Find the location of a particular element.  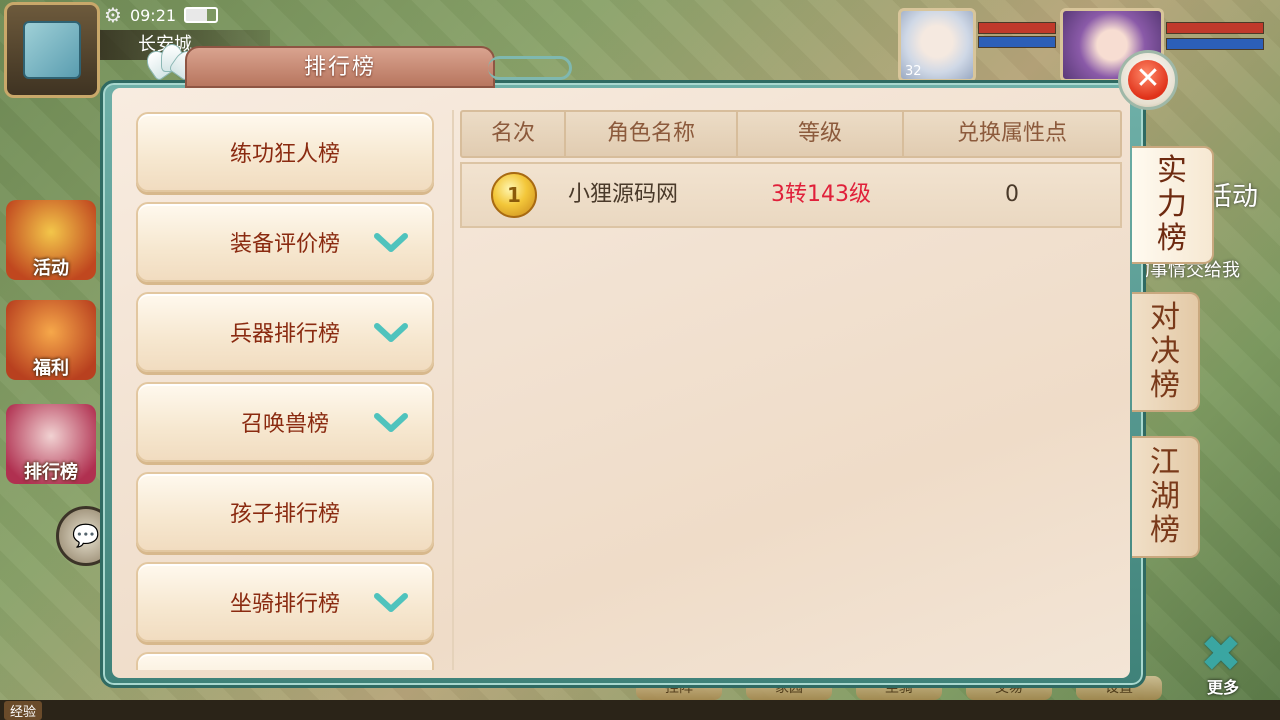

leaderboard-label: 排行榜 is located at coordinates (51, 472).